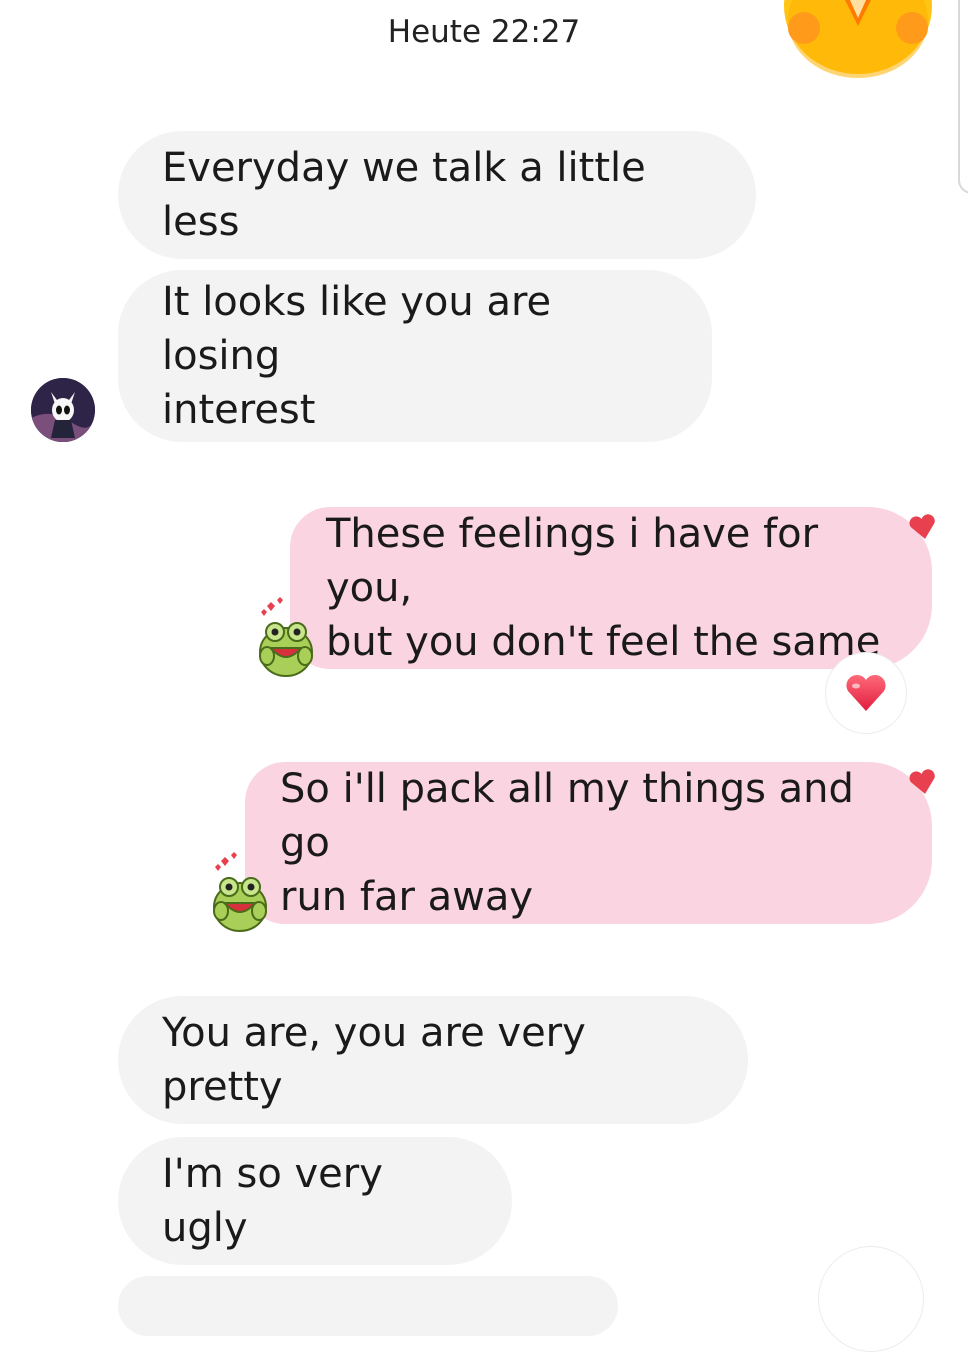 This screenshot has height=1352, width=968. I want to click on incoming-message-bubble: Everyday we talk a little less, so click(437, 195).